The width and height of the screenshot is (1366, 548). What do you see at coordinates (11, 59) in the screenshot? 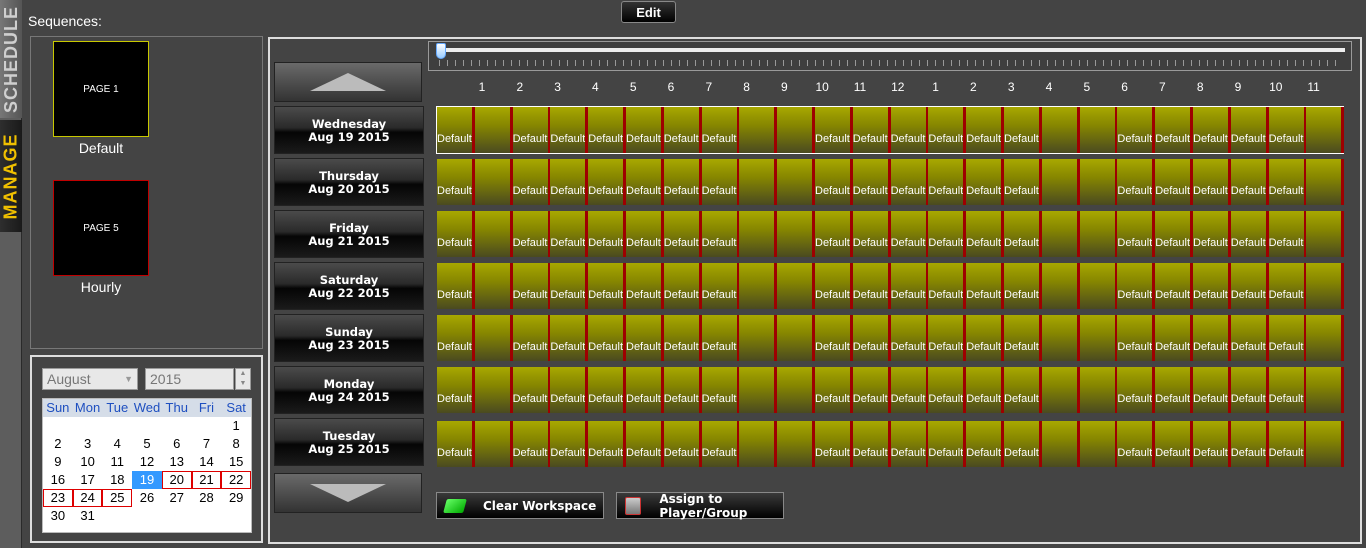
I see `tab-schedule: SCHEDULE` at bounding box center [11, 59].